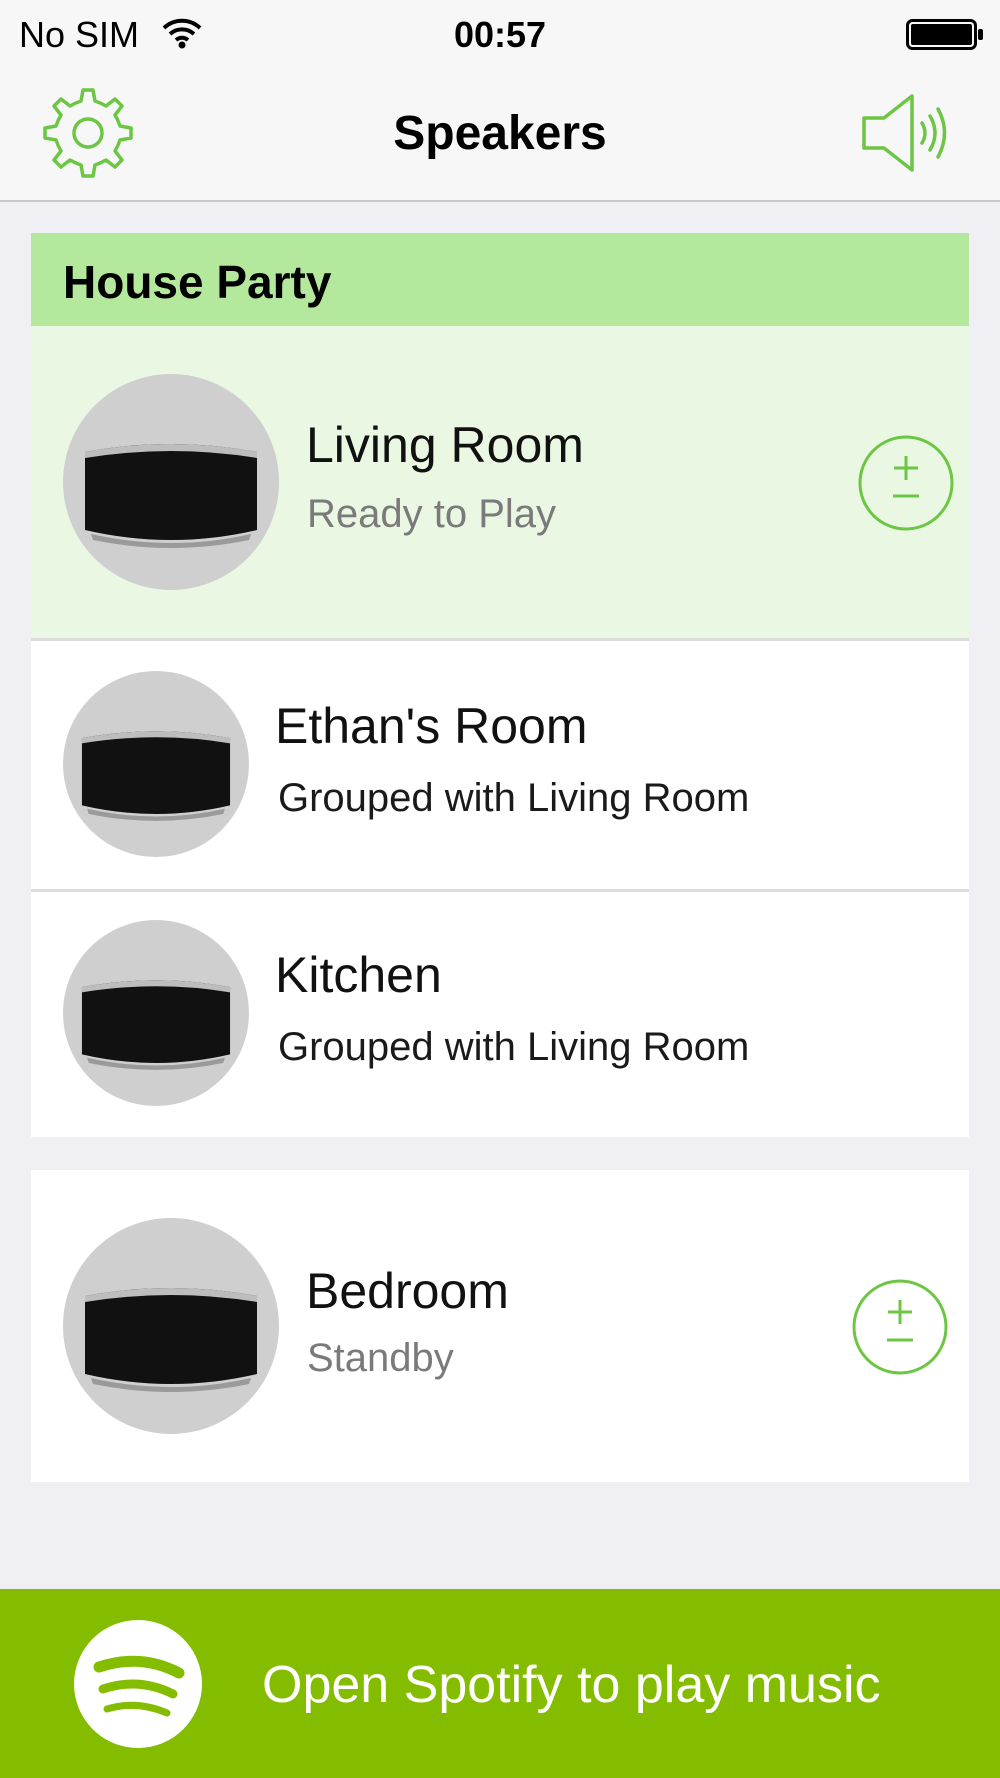  I want to click on speaker-row-kitchen: Kitchen Grouped with Living Room, so click(500, 1014).